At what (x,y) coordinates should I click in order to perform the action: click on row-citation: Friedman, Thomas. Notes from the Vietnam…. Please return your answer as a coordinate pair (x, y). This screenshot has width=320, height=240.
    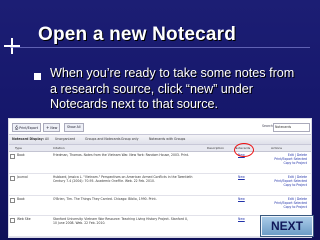
    Looking at the image, I should click on (121, 155).